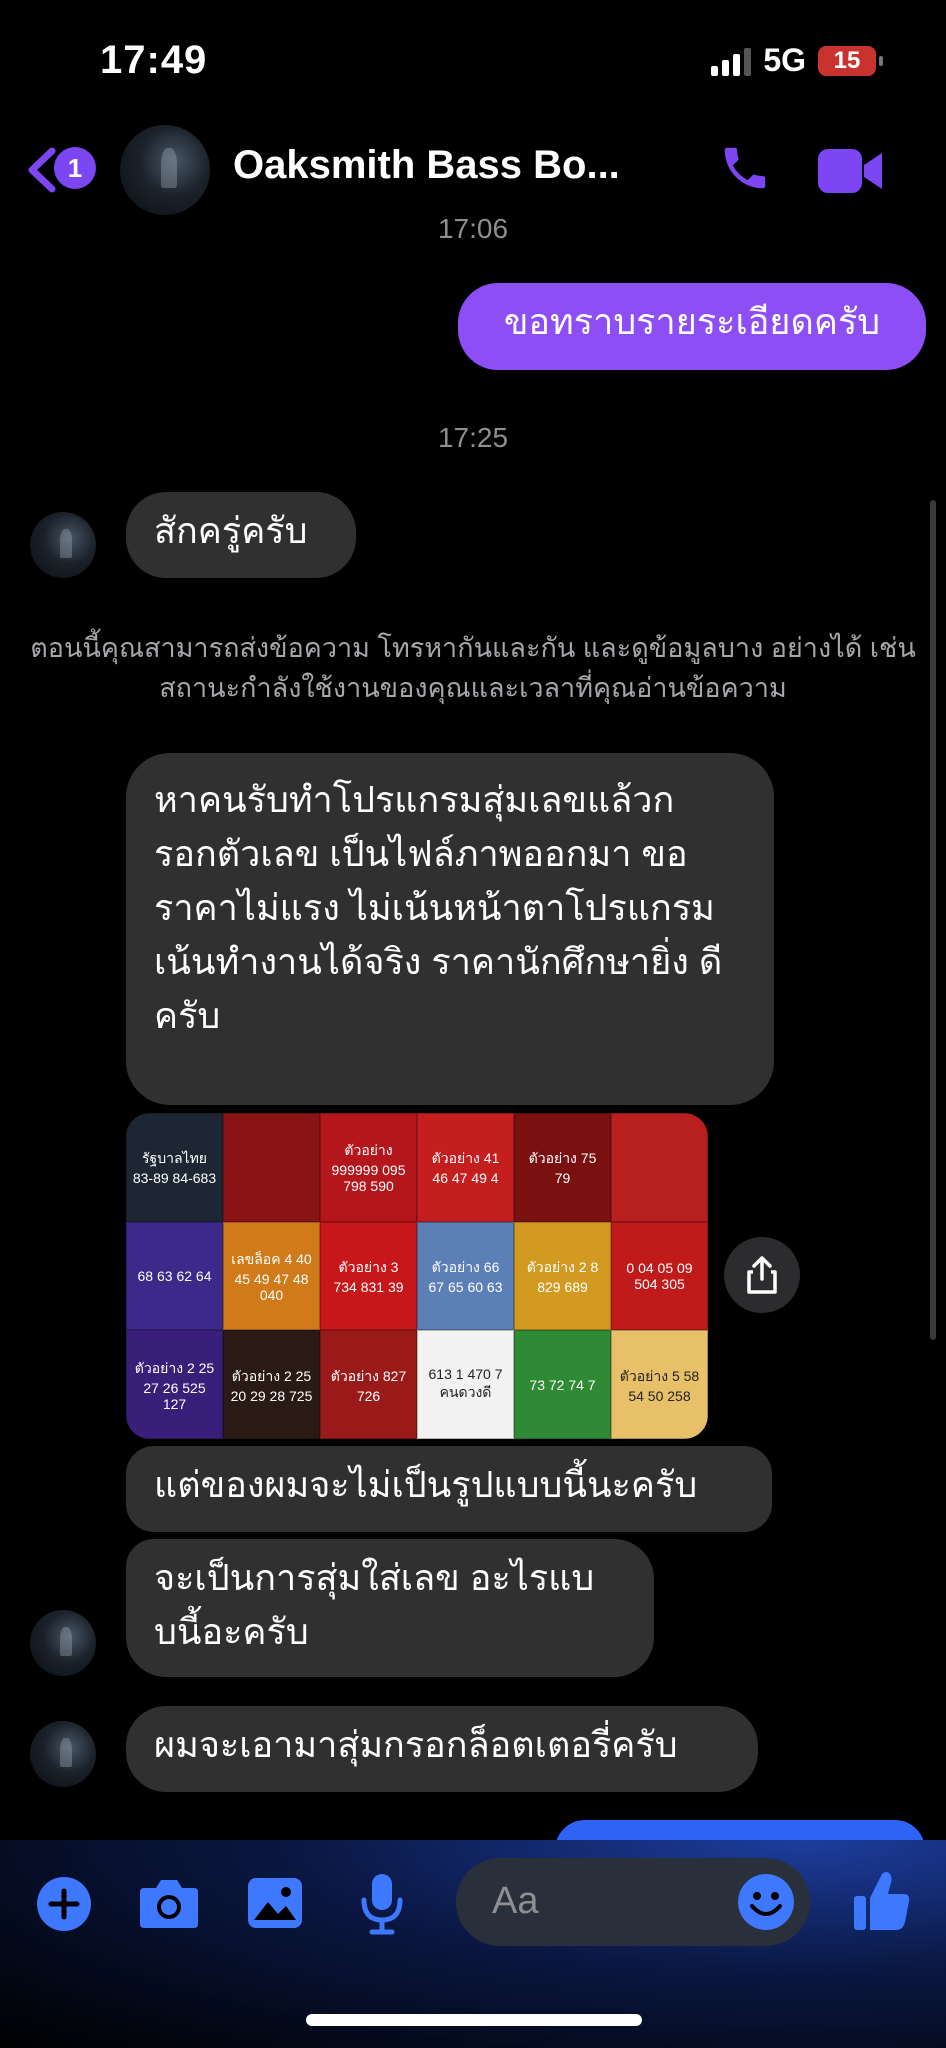 This screenshot has width=946, height=2048. I want to click on image-tile-text: ตัวอย่าง 2 25 27 26 525 127, so click(174, 1385).